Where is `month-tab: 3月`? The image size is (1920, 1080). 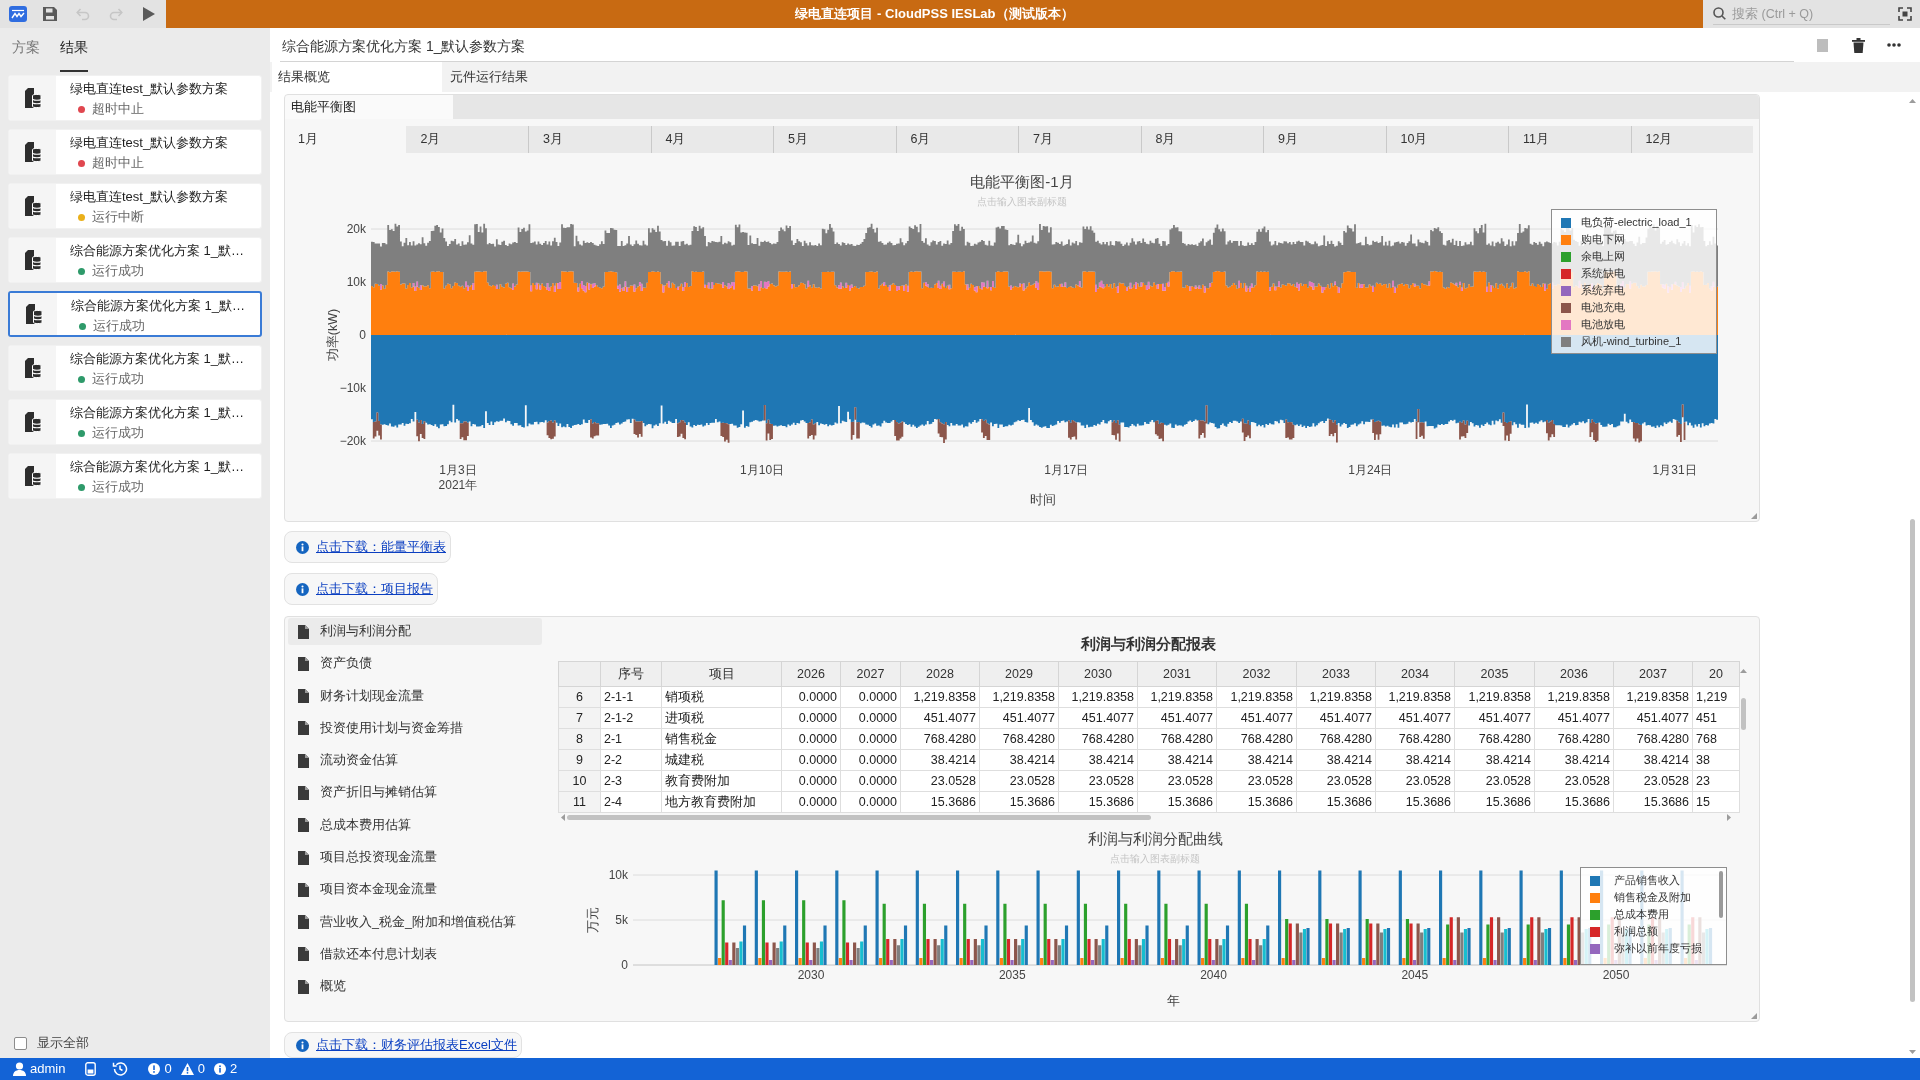
month-tab: 3月 is located at coordinates (589, 139).